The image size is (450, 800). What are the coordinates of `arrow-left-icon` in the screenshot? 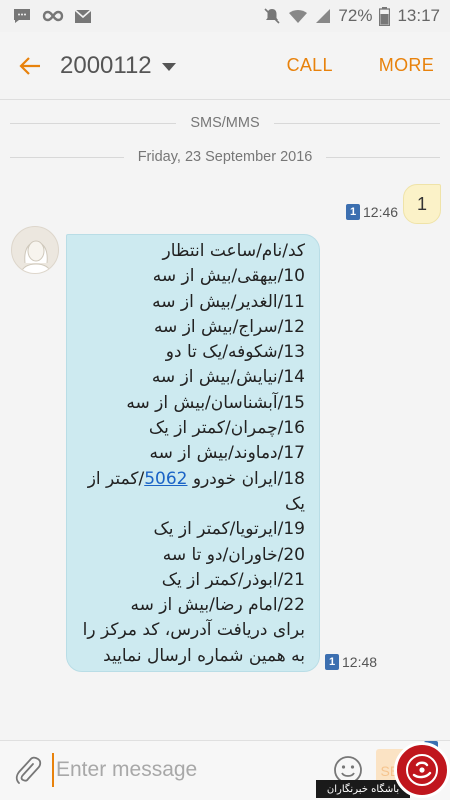 It's located at (29, 65).